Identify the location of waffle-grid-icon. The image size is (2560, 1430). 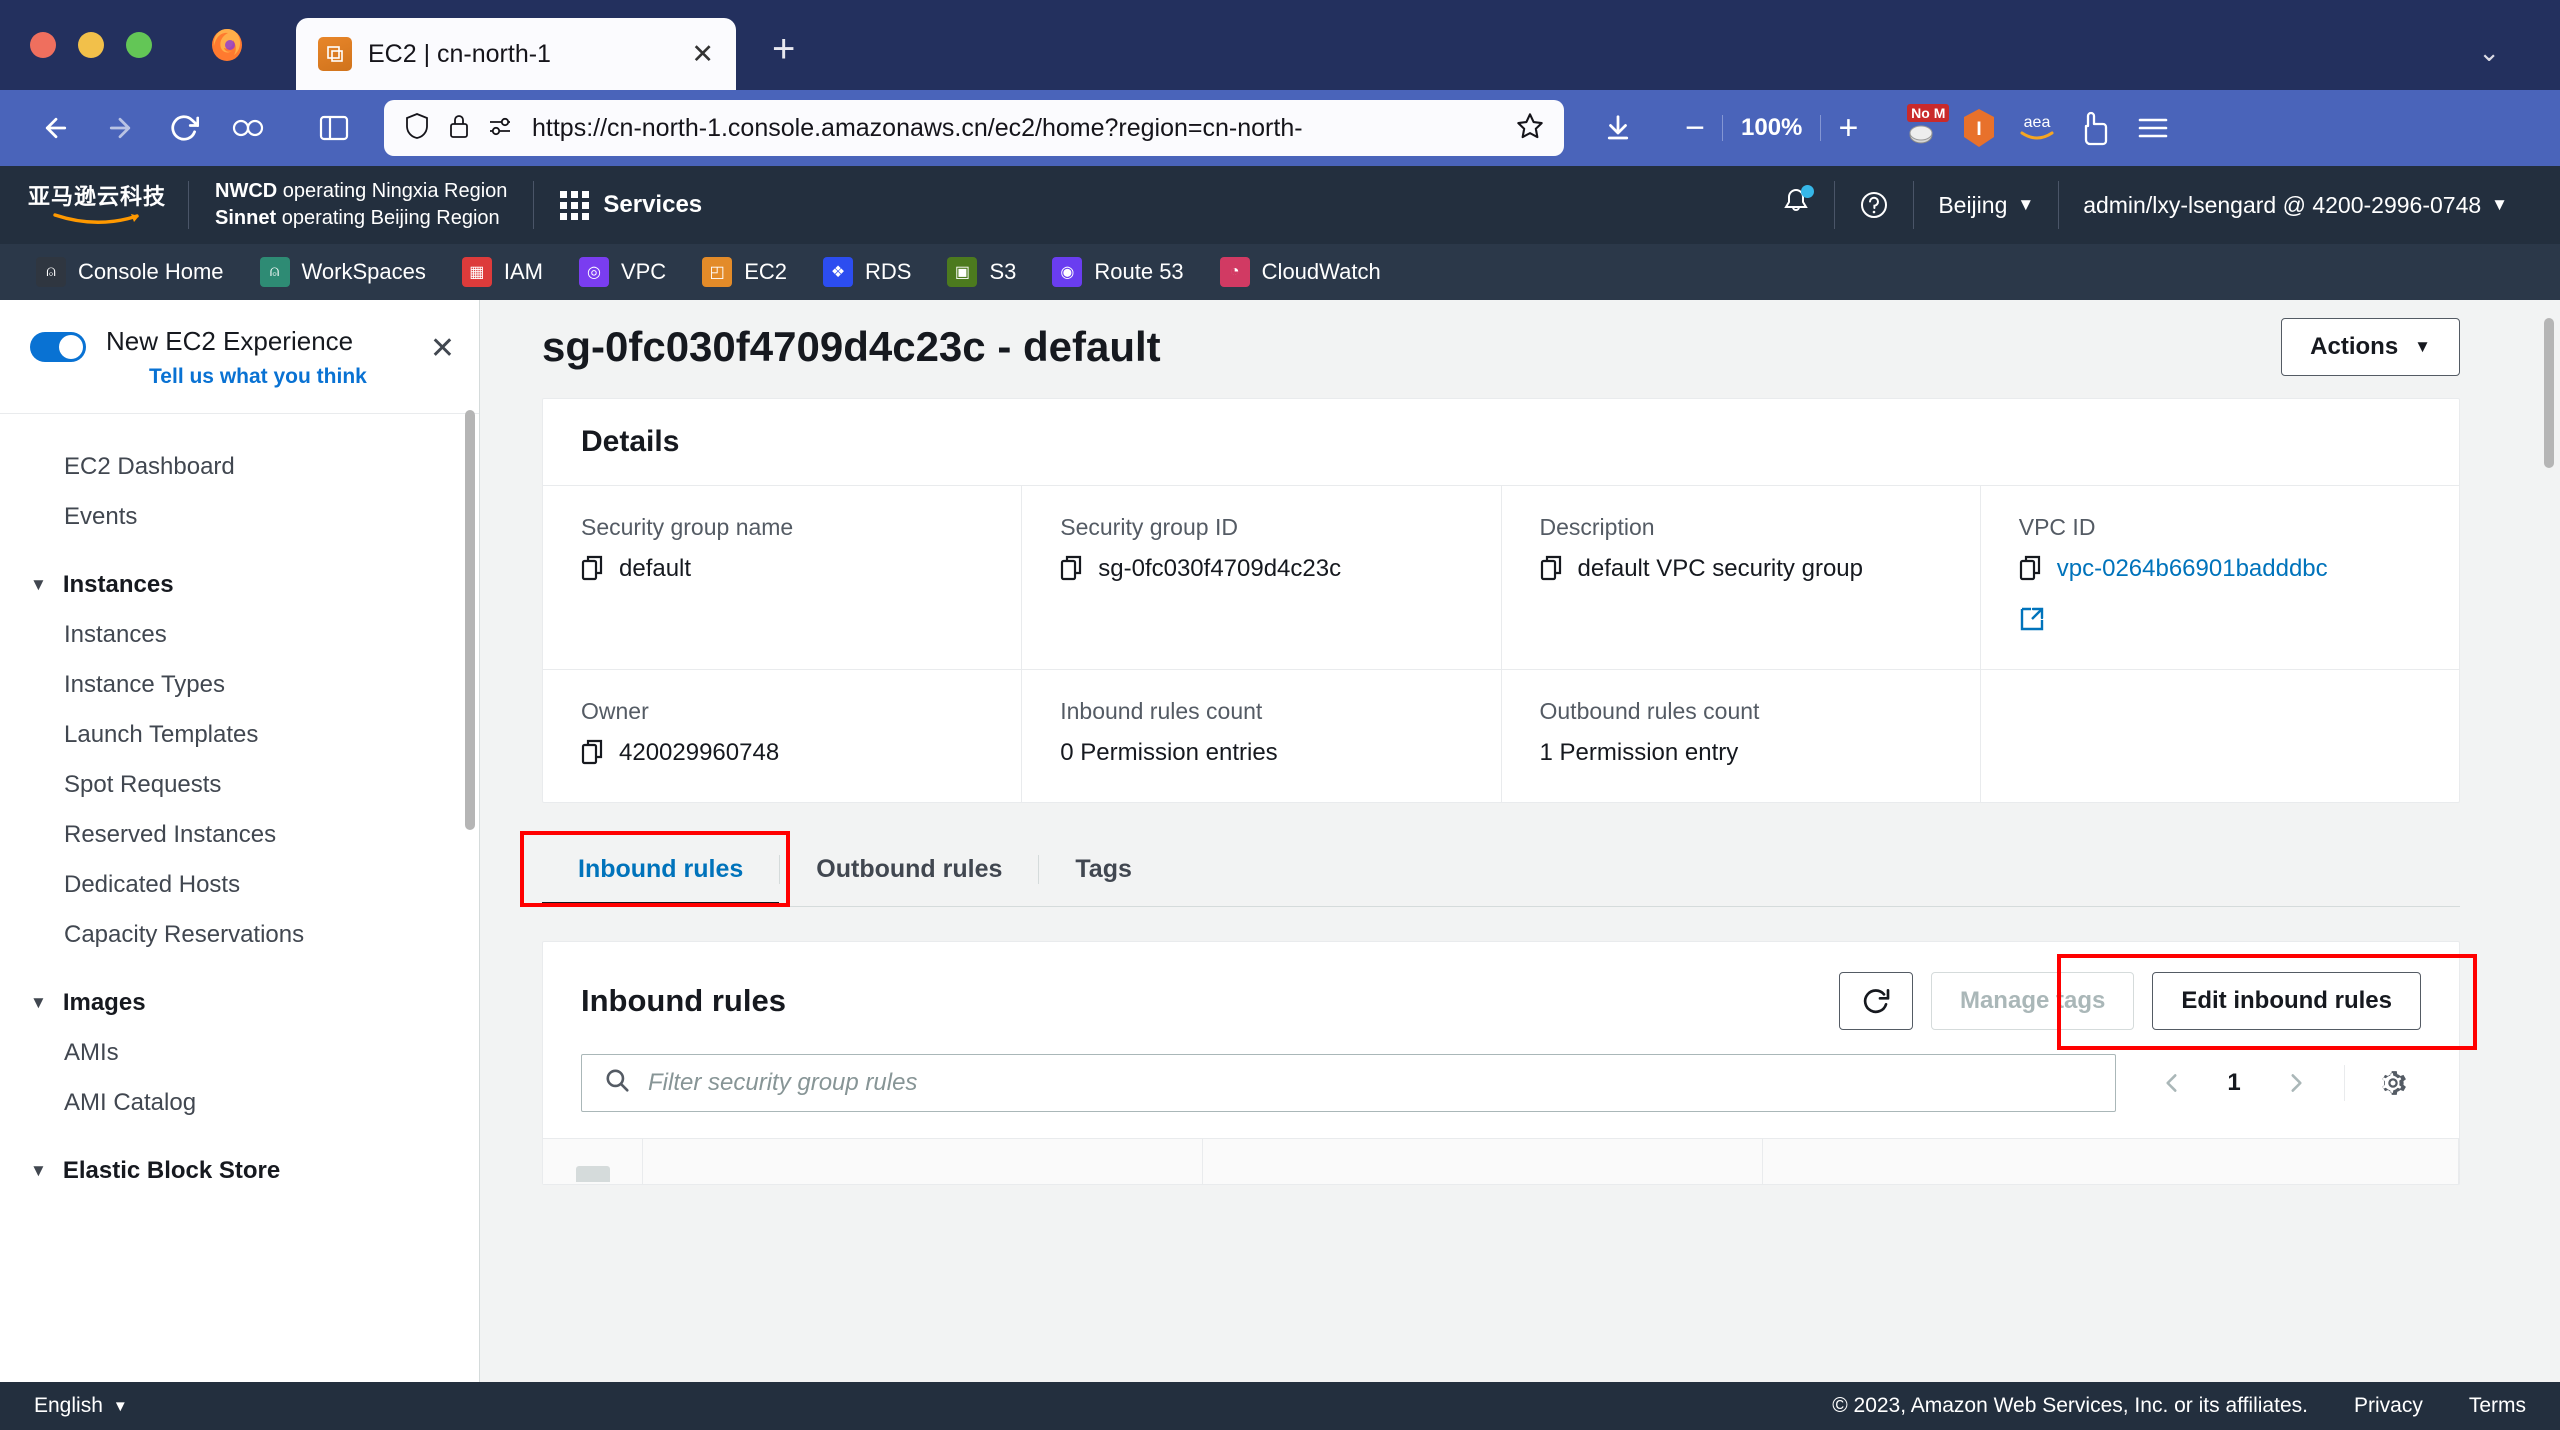
(575, 205).